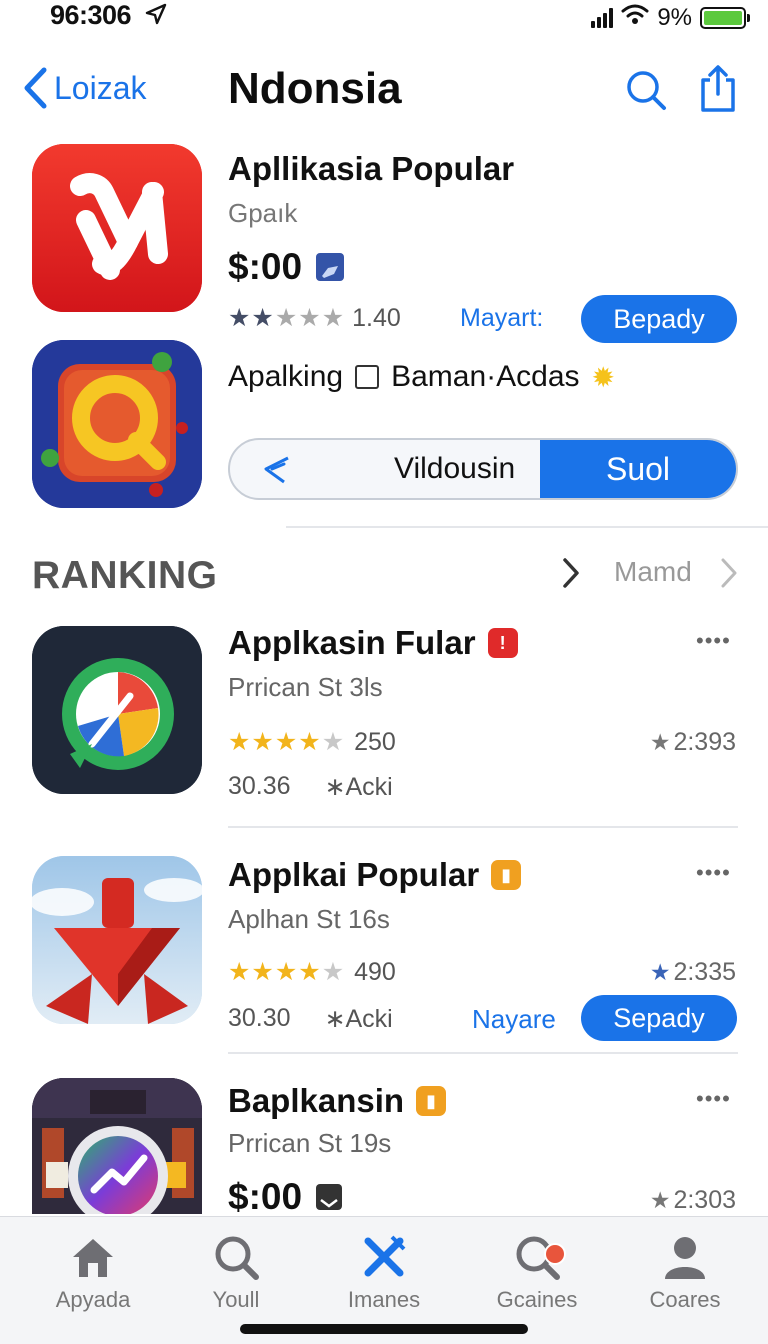 This screenshot has height=1344, width=768. I want to click on share-button, so click(718, 91).